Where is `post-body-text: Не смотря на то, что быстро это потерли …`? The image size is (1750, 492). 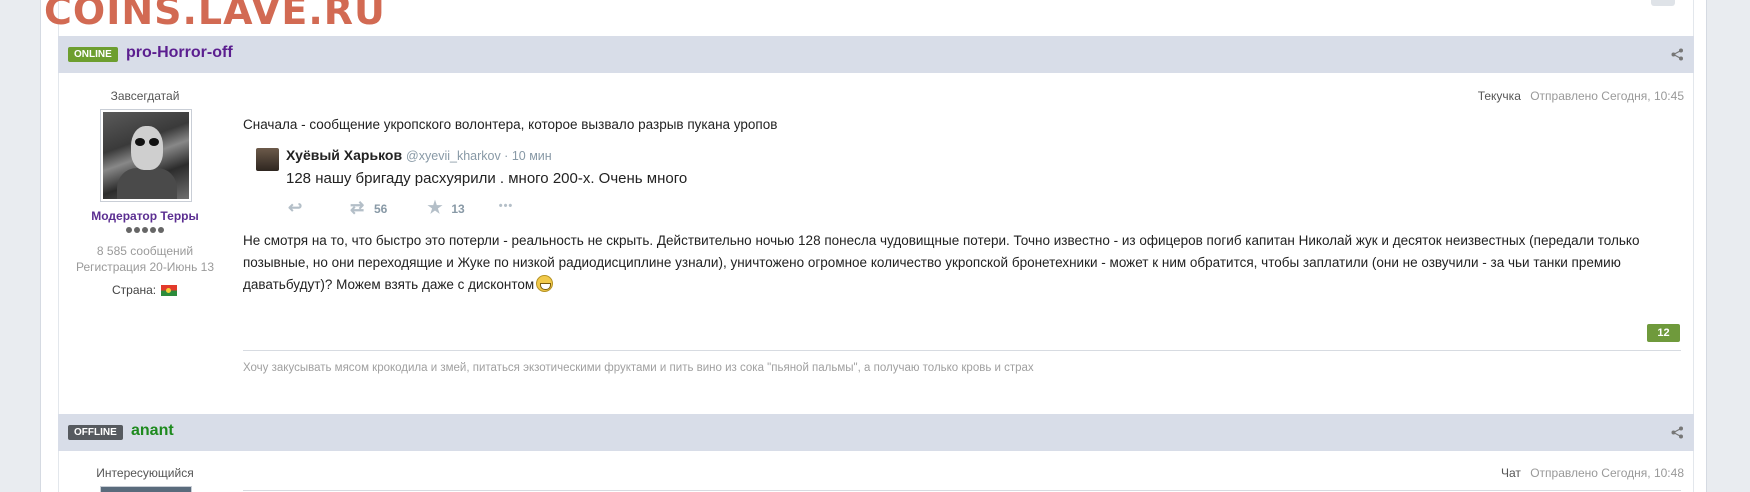
post-body-text: Не смотря на то, что быстро это потерли … is located at coordinates (941, 262).